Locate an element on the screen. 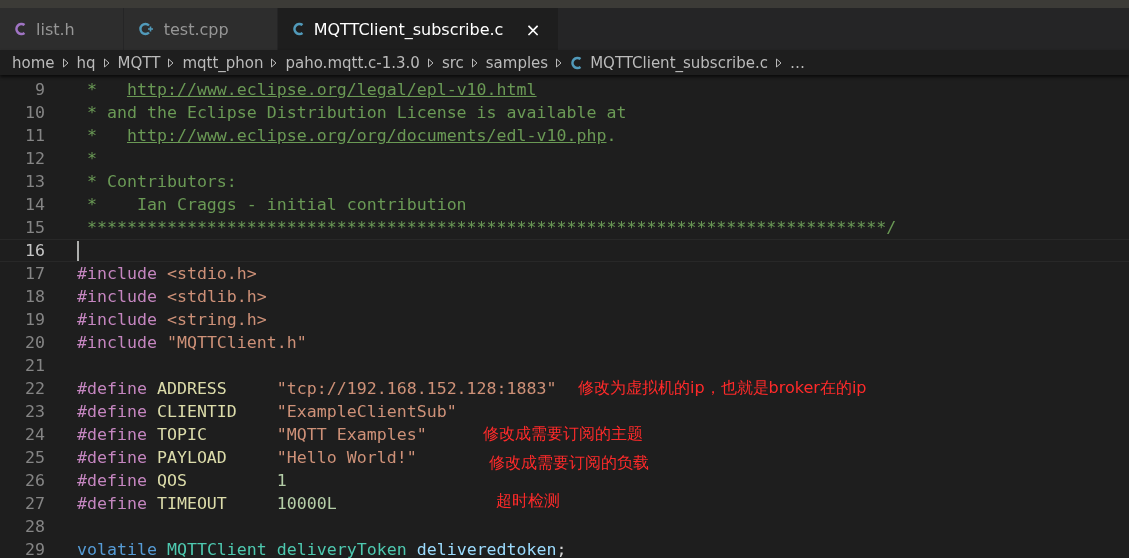  breadcrumb-item: MQTTClient_subscribe.c is located at coordinates (679, 62).